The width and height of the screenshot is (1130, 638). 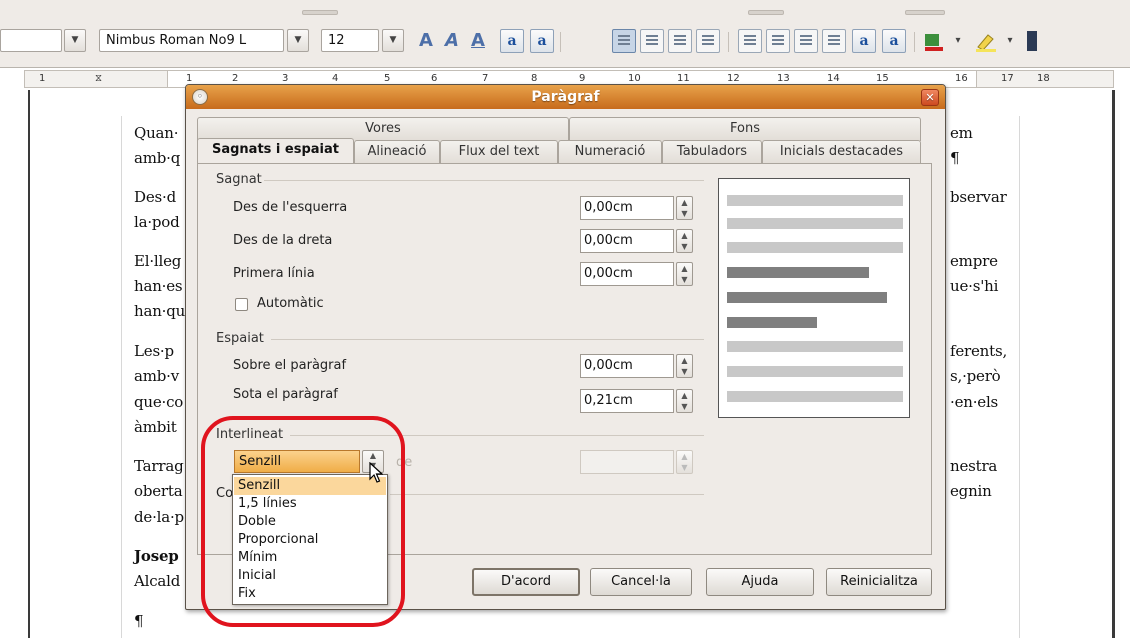 What do you see at coordinates (986, 41) in the screenshot?
I see `highlight-icon` at bounding box center [986, 41].